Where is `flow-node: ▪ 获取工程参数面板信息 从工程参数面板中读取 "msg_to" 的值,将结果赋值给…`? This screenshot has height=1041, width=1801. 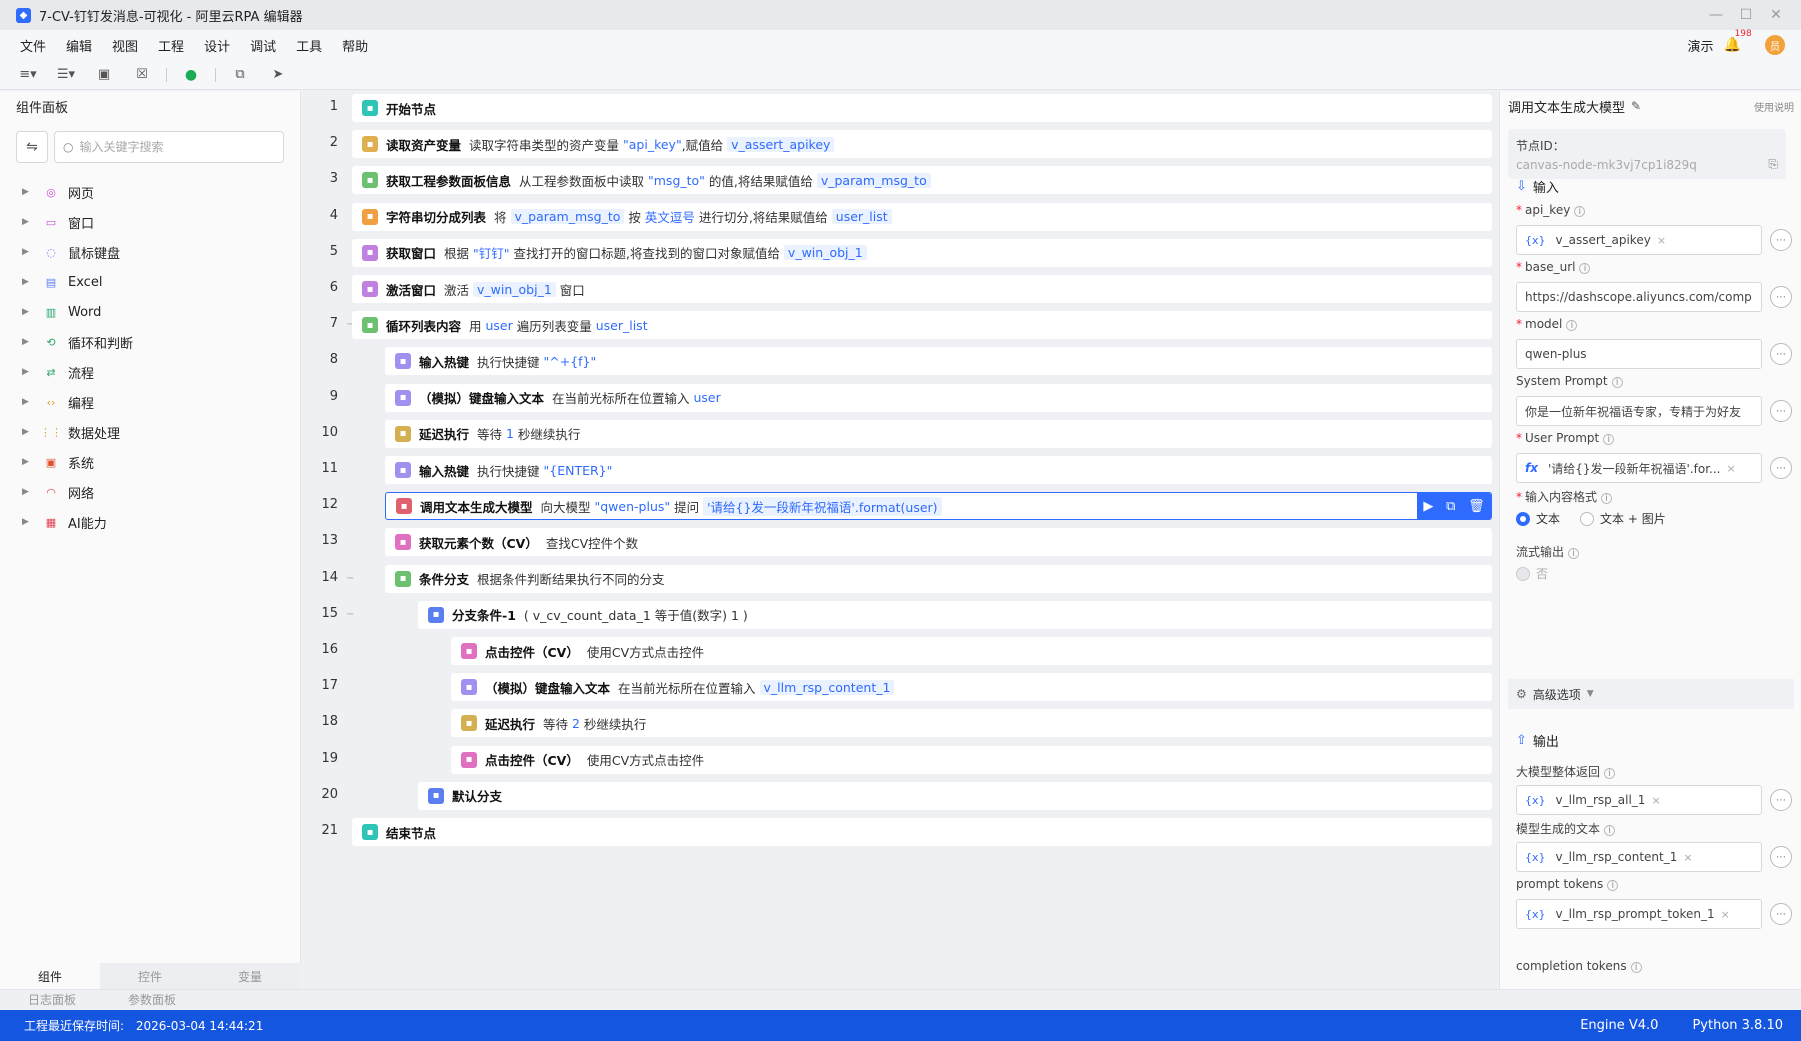
flow-node: ▪ 获取工程参数面板信息 从工程参数面板中读取 "msg_to" 的值,将结果赋值给… is located at coordinates (922, 180).